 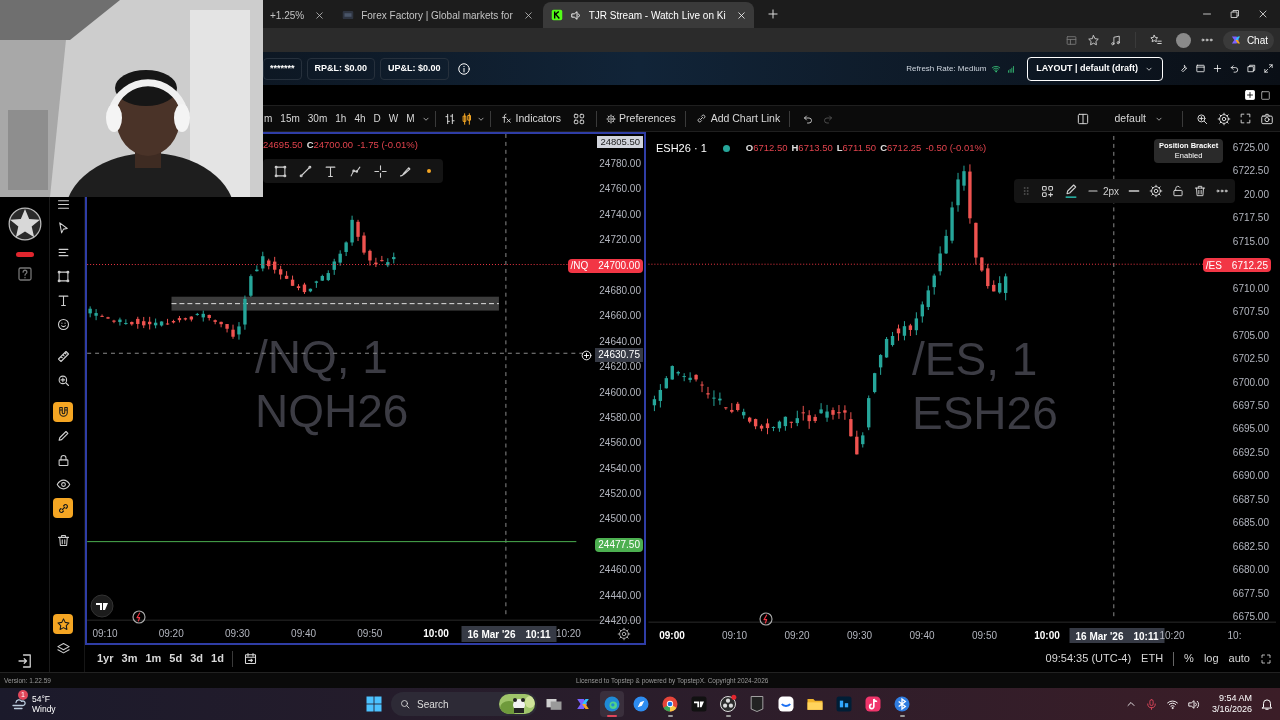 I want to click on price-label: 6697.50, so click(x=1250, y=405).